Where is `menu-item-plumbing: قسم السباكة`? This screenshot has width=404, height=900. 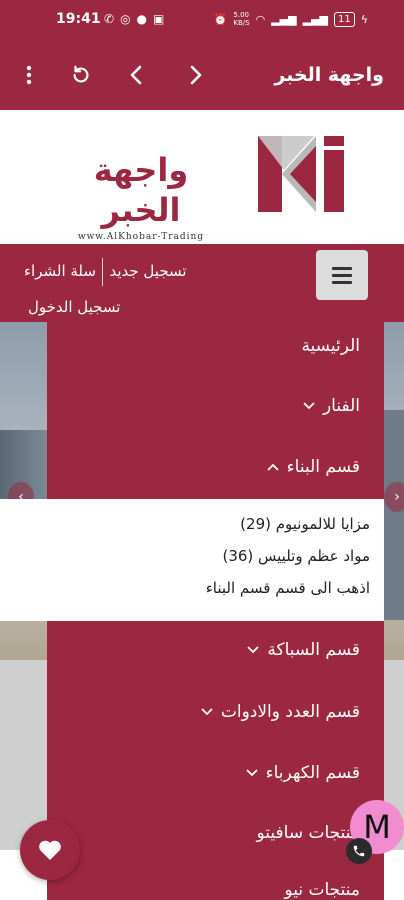
menu-item-plumbing: قسم السباكة is located at coordinates (303, 650).